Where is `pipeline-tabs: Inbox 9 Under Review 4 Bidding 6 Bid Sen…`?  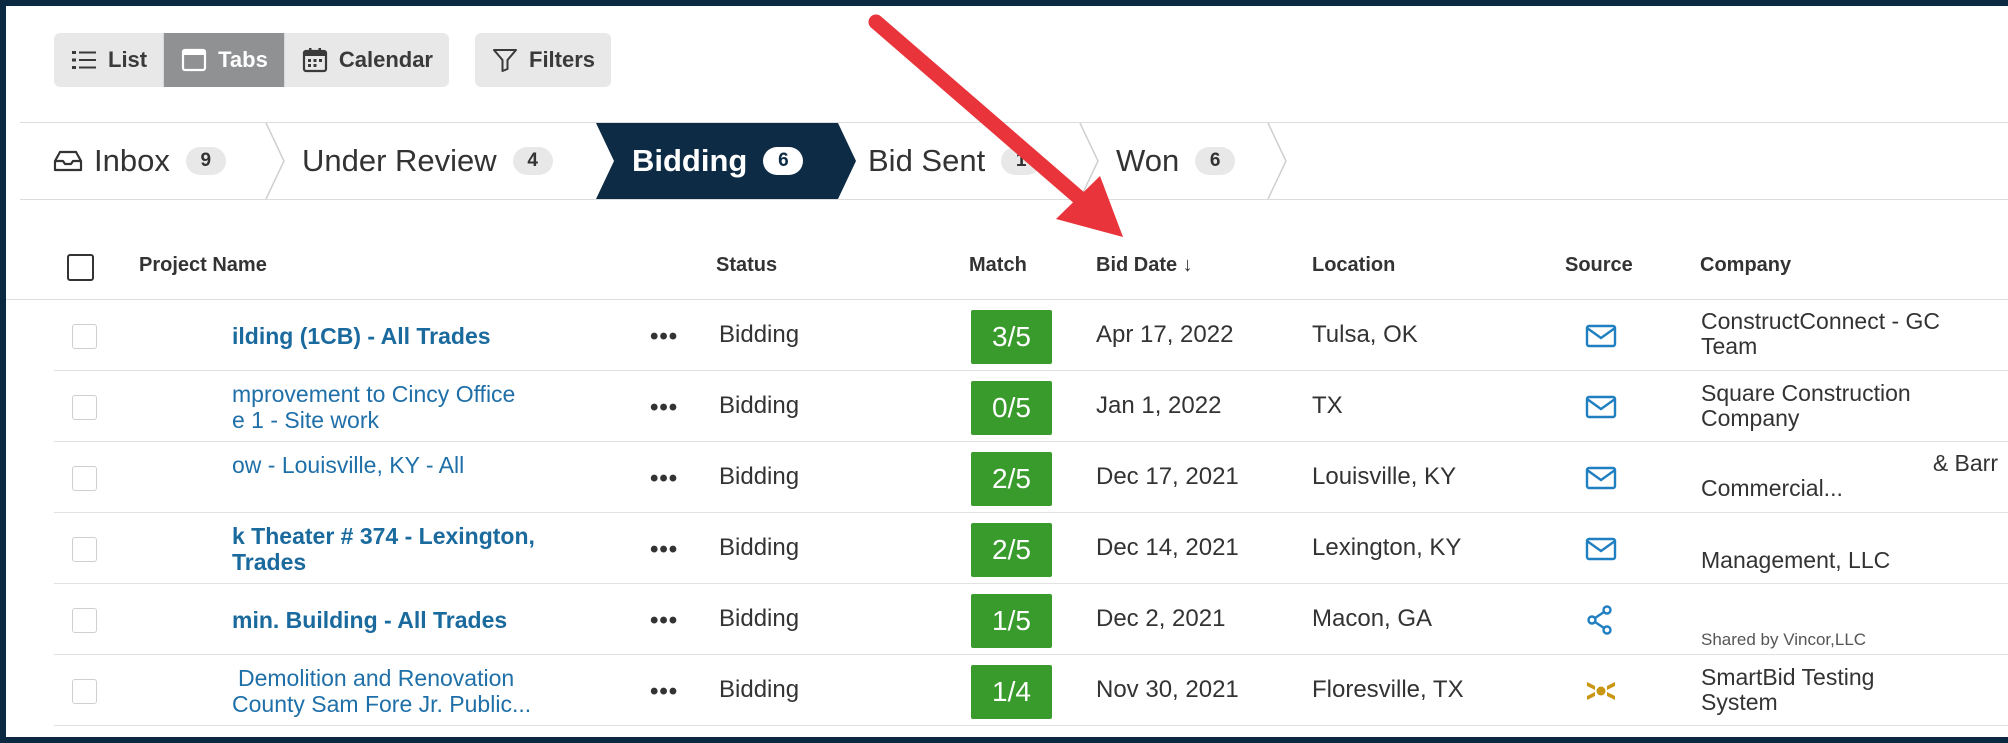 pipeline-tabs: Inbox 9 Under Review 4 Bidding 6 Bid Sen… is located at coordinates (1014, 161).